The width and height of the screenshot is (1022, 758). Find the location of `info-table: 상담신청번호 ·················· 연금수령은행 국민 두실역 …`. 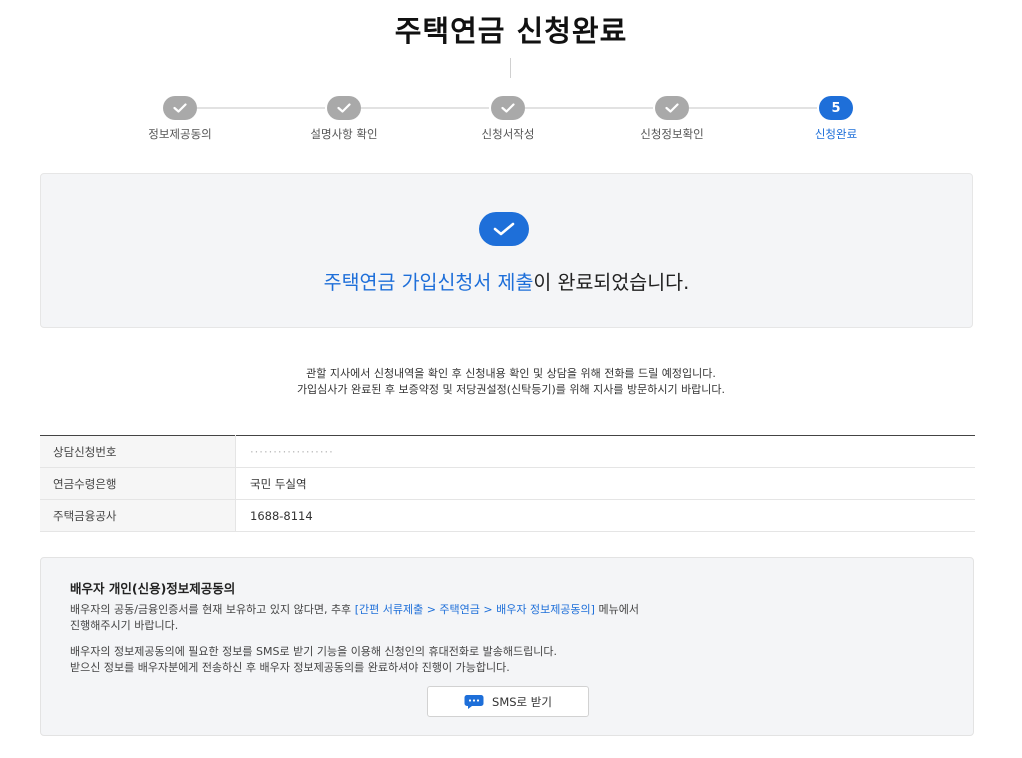

info-table: 상담신청번호 ·················· 연금수령은행 국민 두실역 … is located at coordinates (507, 483).